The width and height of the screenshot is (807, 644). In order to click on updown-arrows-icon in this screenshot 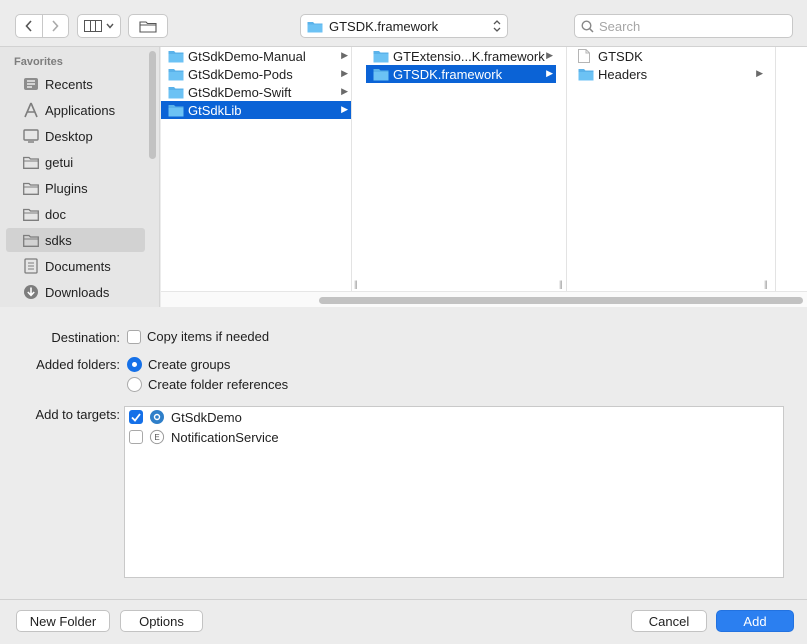, I will do `click(497, 26)`.